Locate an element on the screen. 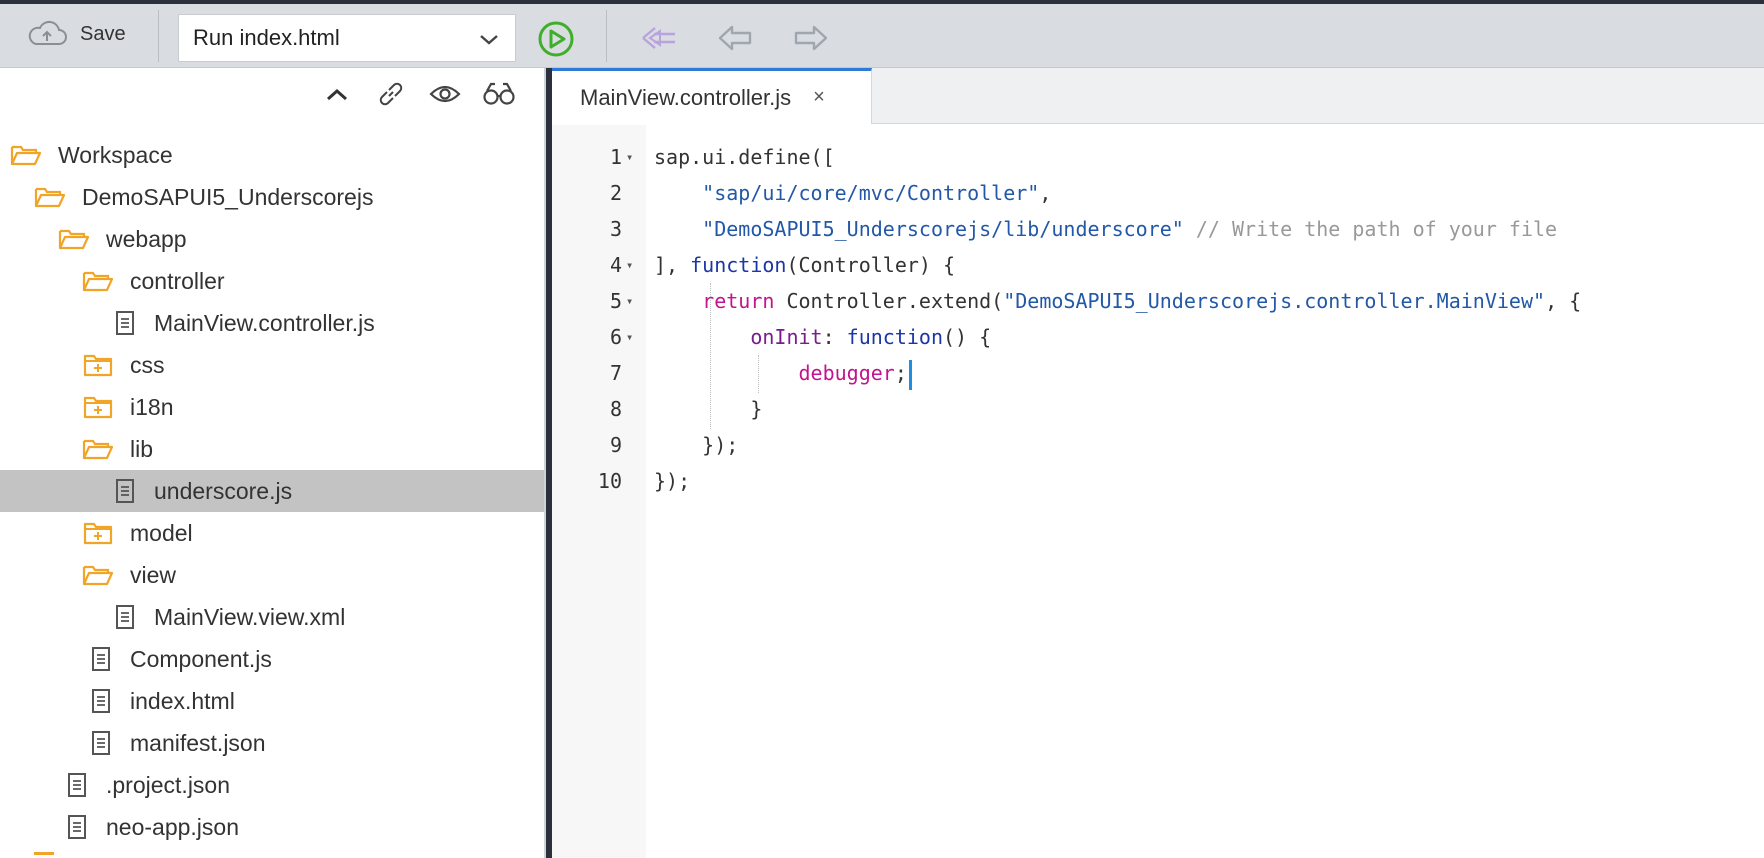  run-icon is located at coordinates (556, 39).